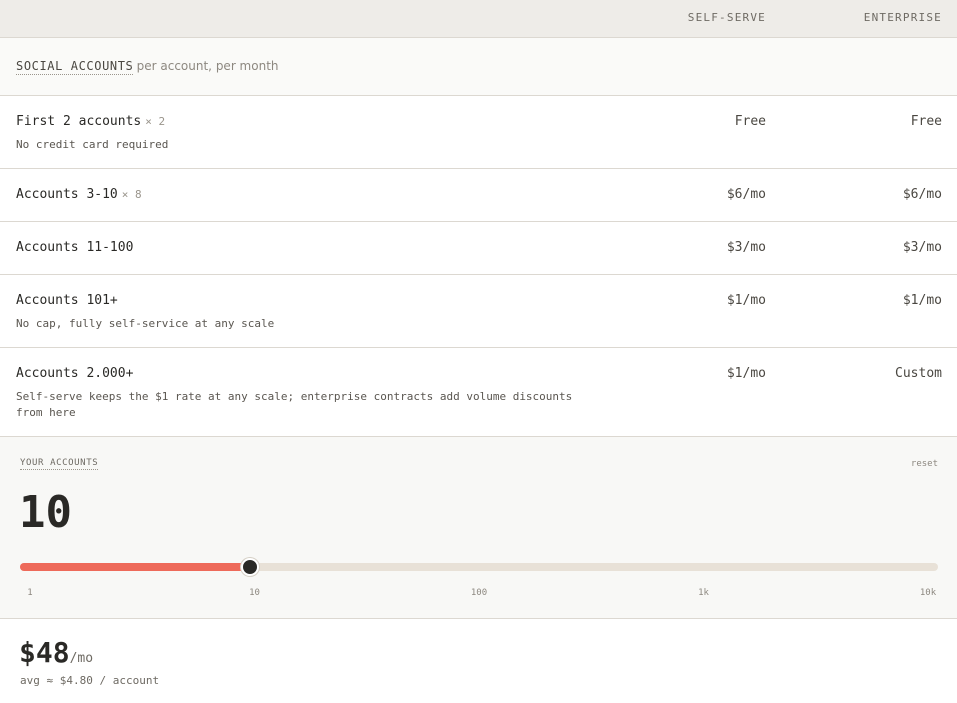  Describe the element at coordinates (746, 194) in the screenshot. I see `tier-price-self-serve: $6/mo` at that location.